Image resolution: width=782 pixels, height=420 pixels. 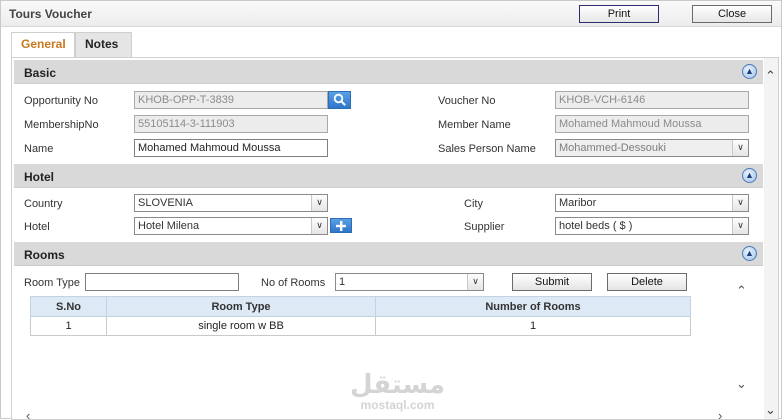 I want to click on hotel-section-header: Hotel ▲, so click(x=388, y=176).